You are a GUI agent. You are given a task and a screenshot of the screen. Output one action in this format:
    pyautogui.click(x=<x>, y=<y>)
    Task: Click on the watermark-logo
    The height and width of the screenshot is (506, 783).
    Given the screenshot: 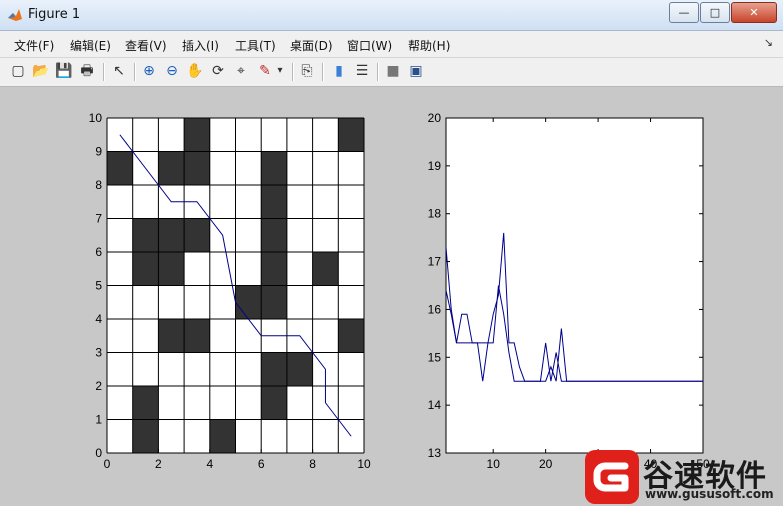 What is the action you would take?
    pyautogui.click(x=612, y=477)
    